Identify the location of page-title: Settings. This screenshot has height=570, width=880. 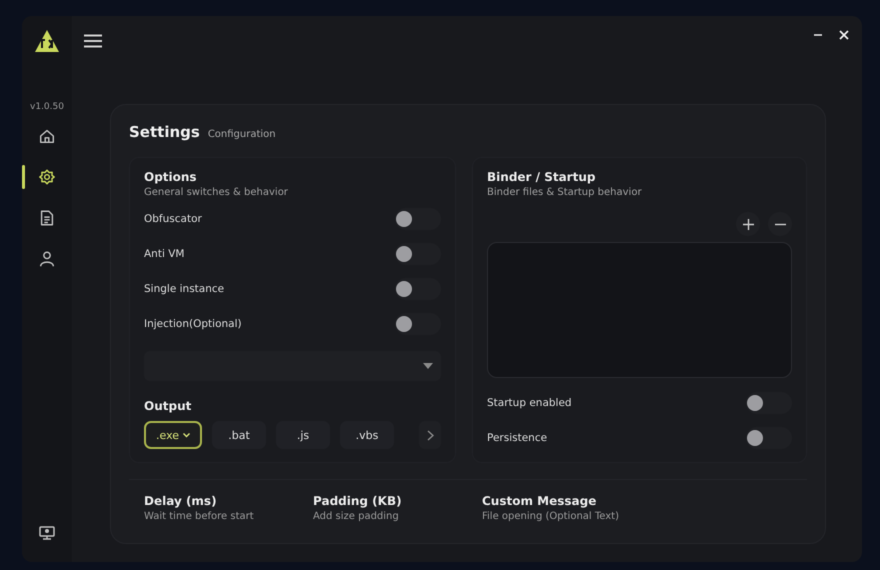
(164, 132).